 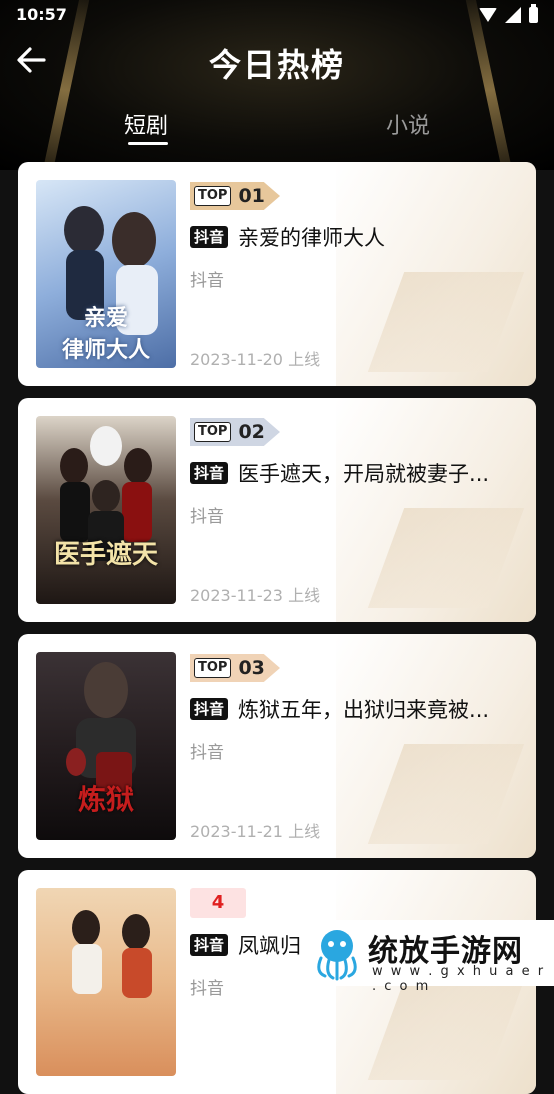 I want to click on status-time: 10:57, so click(x=41, y=14).